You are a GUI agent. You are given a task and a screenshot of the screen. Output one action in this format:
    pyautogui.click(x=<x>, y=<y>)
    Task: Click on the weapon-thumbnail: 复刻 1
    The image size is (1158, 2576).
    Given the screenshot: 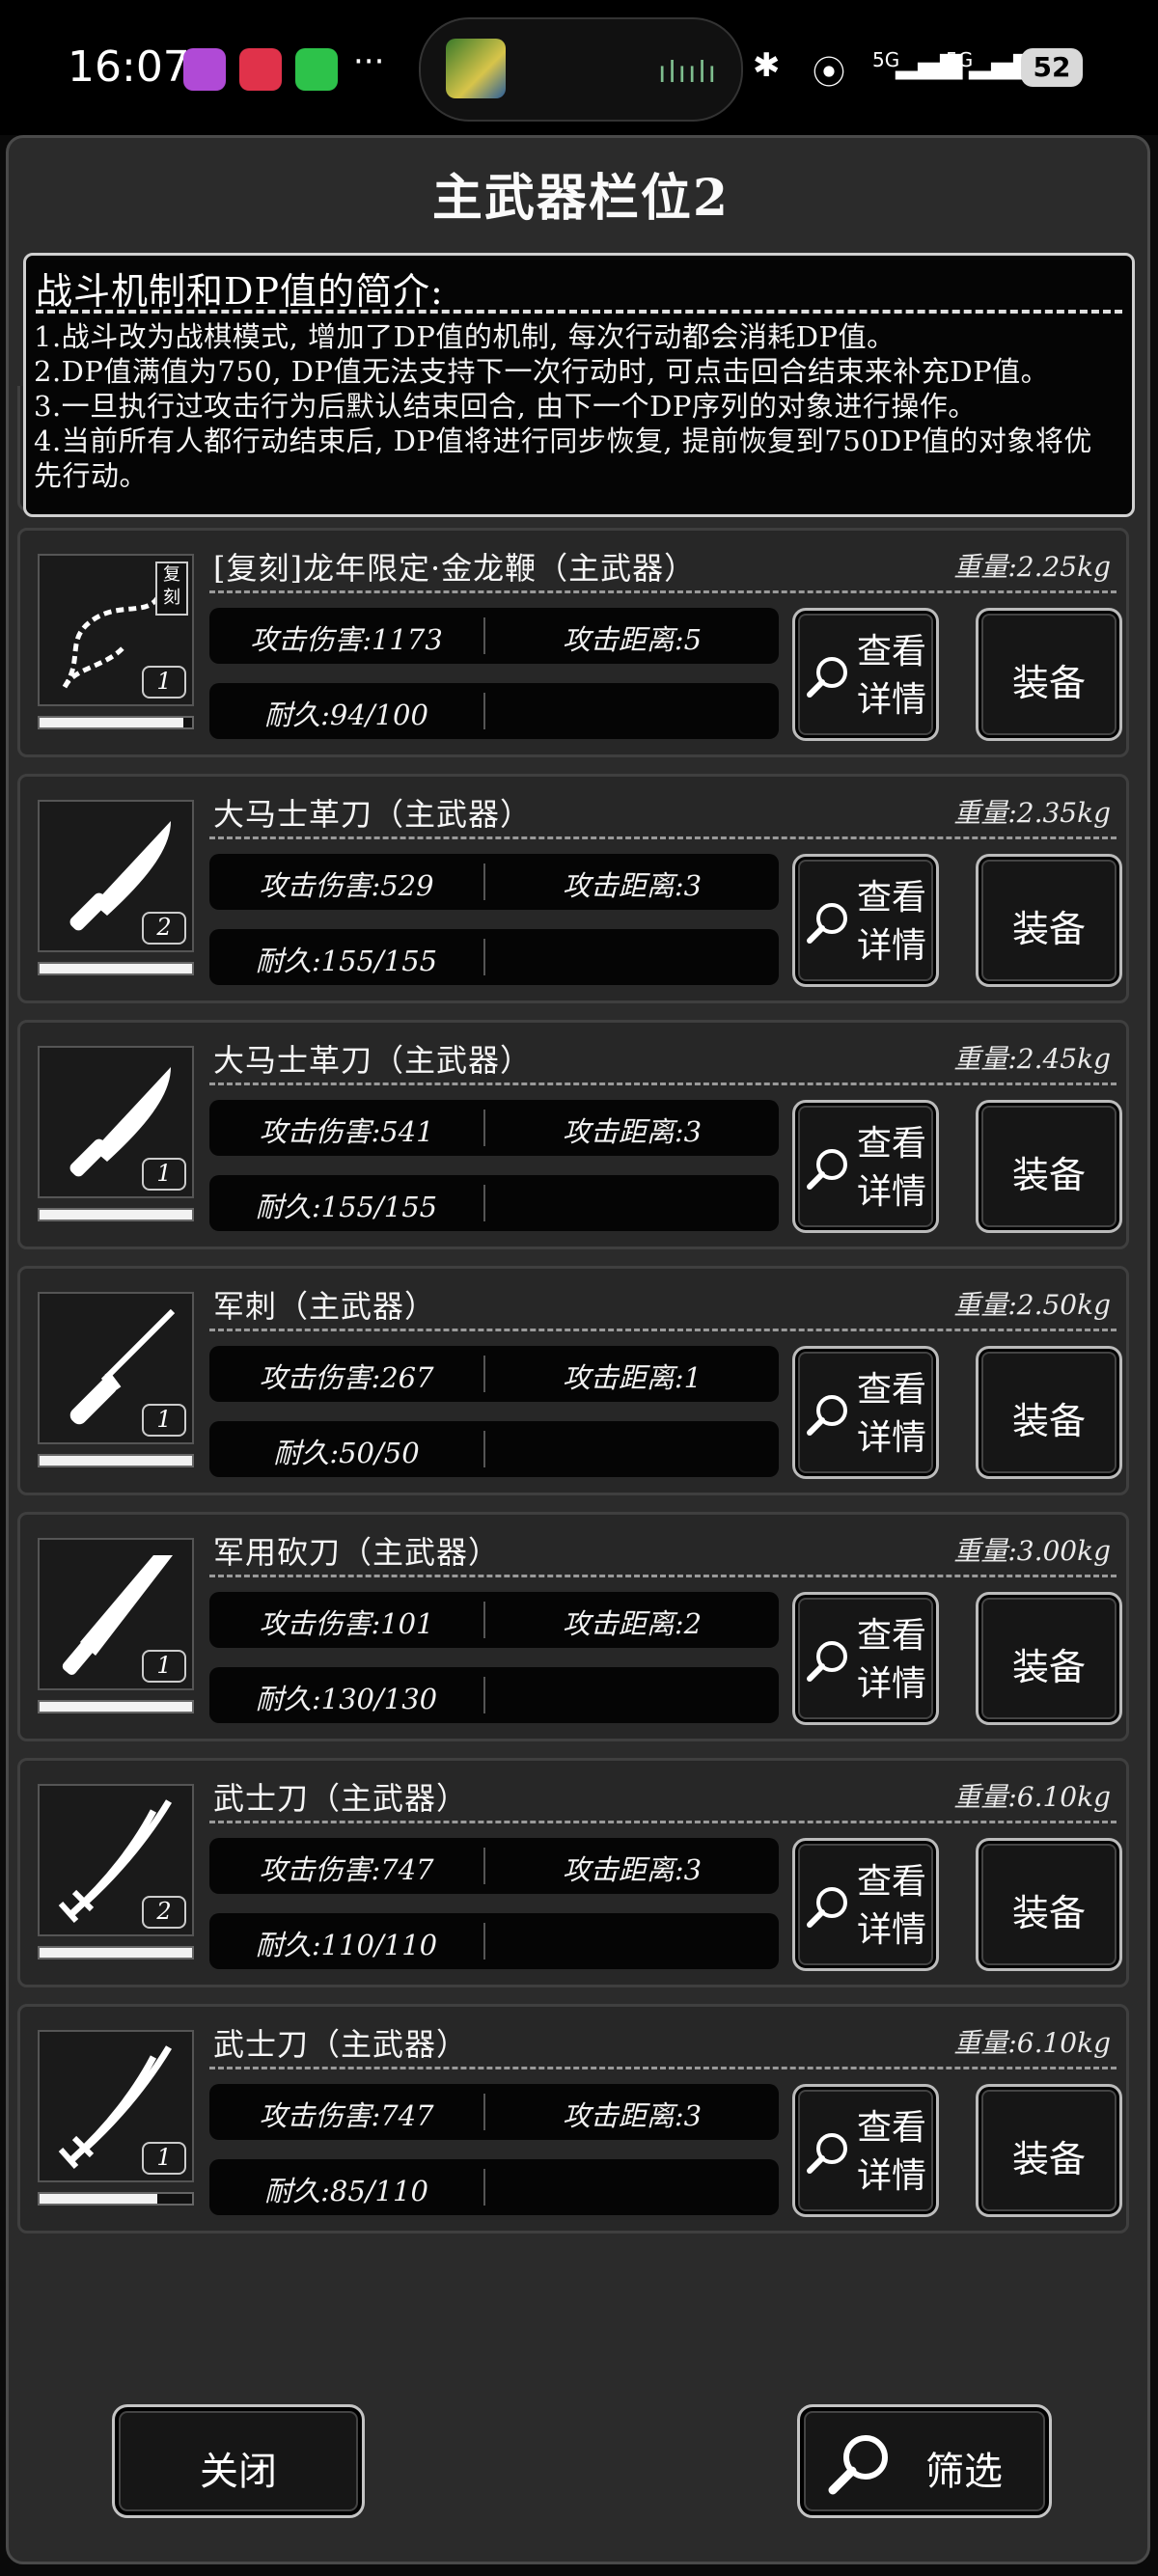 What is the action you would take?
    pyautogui.click(x=116, y=630)
    